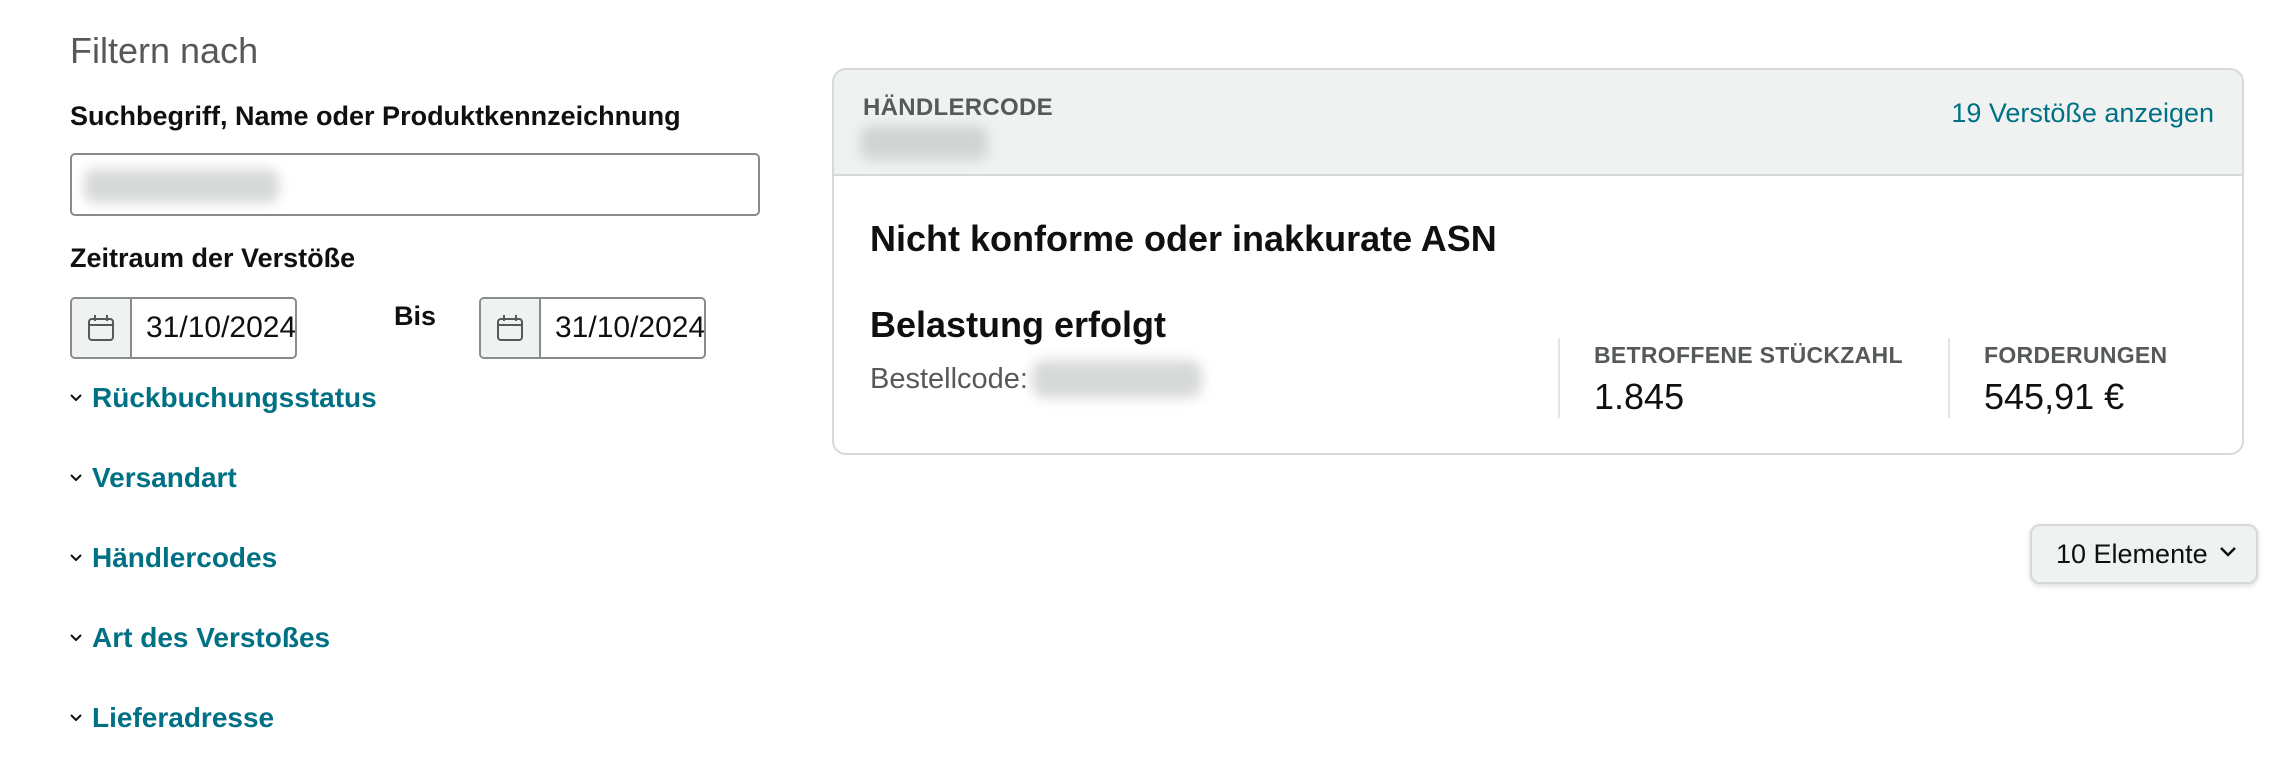 The image size is (2278, 772). Describe the element at coordinates (1183, 238) in the screenshot. I see `violation-title: Nicht konforme oder inakkurate ASN` at that location.